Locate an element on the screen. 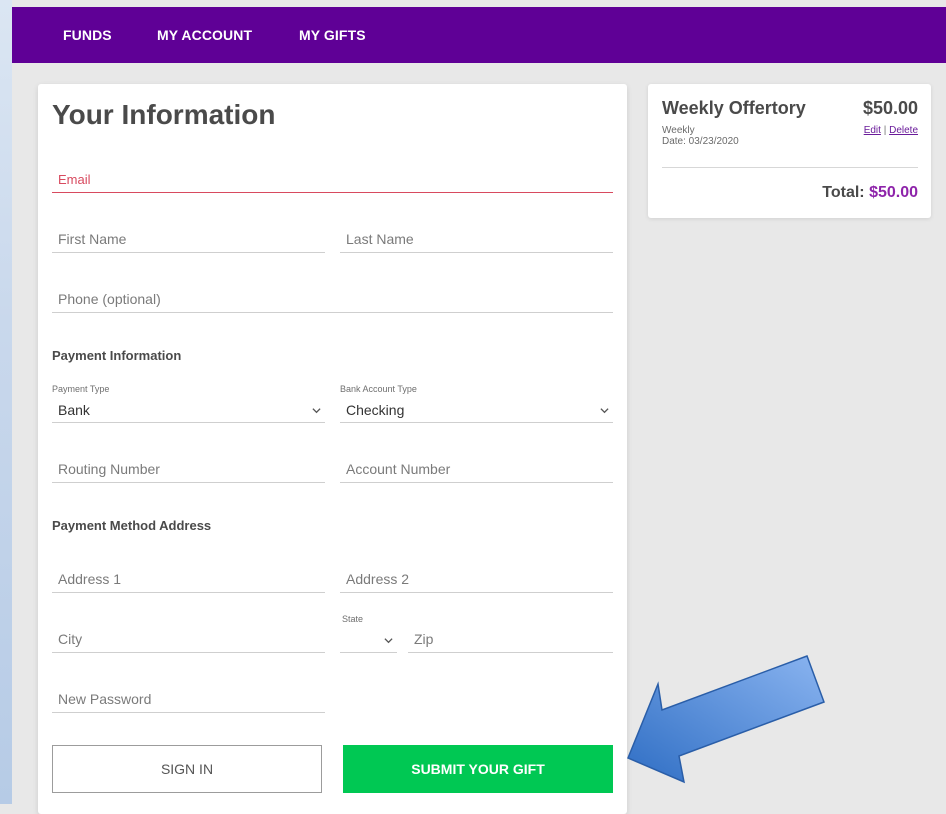 Image resolution: width=946 pixels, height=814 pixels. new-password-field: New Password is located at coordinates (188, 699).